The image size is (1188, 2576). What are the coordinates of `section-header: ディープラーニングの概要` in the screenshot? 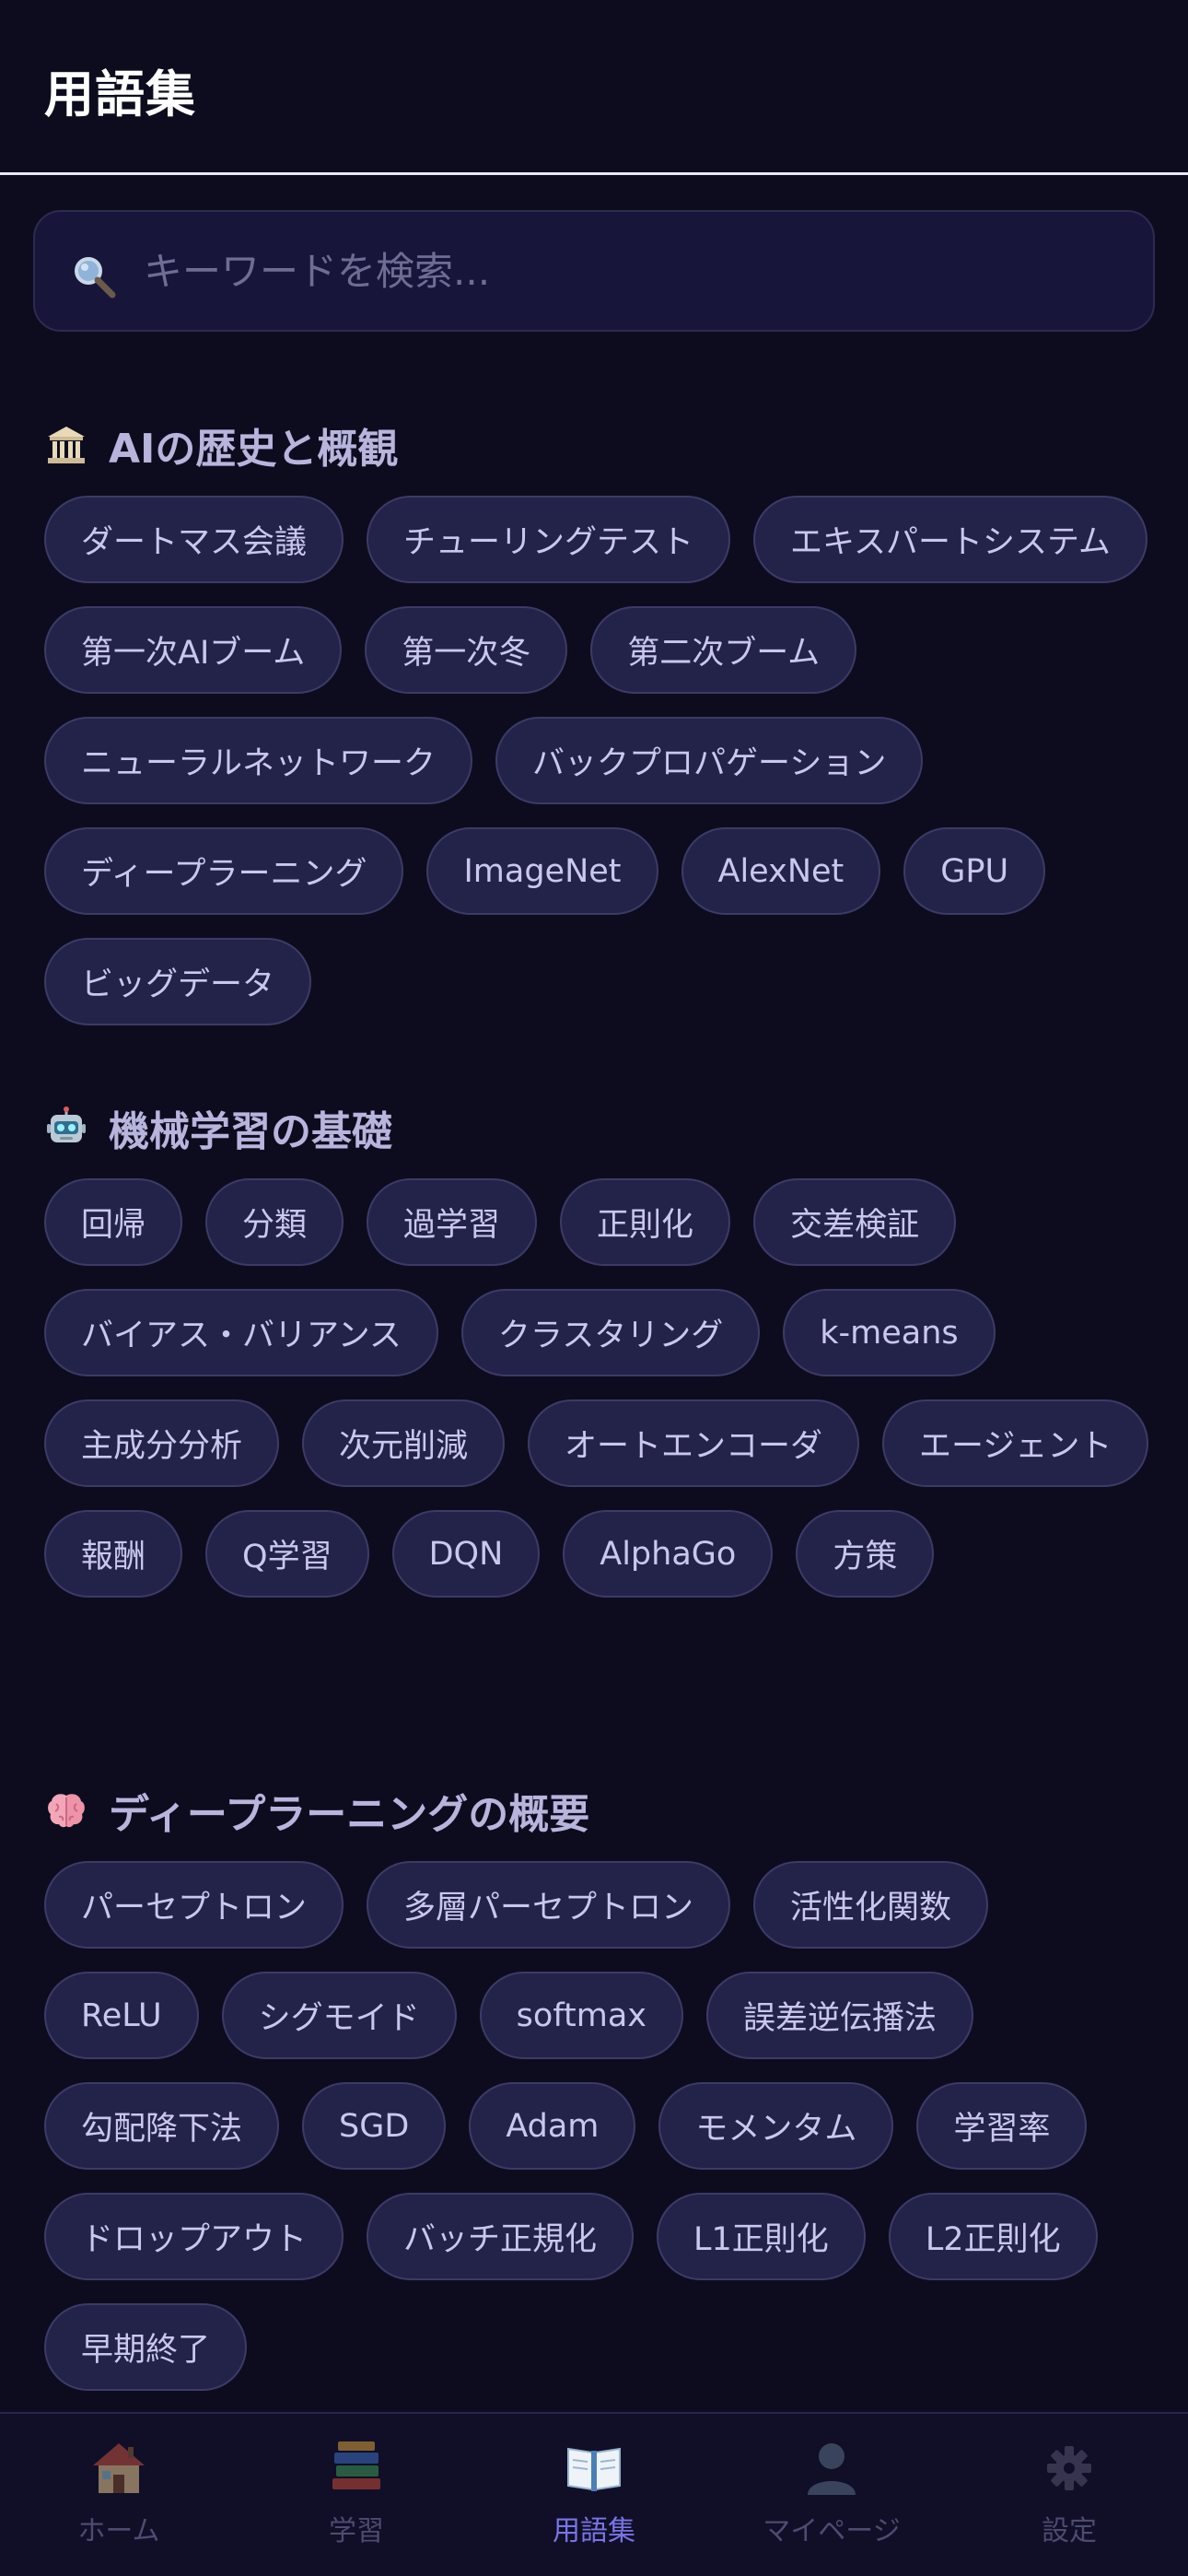 It's located at (596, 1810).